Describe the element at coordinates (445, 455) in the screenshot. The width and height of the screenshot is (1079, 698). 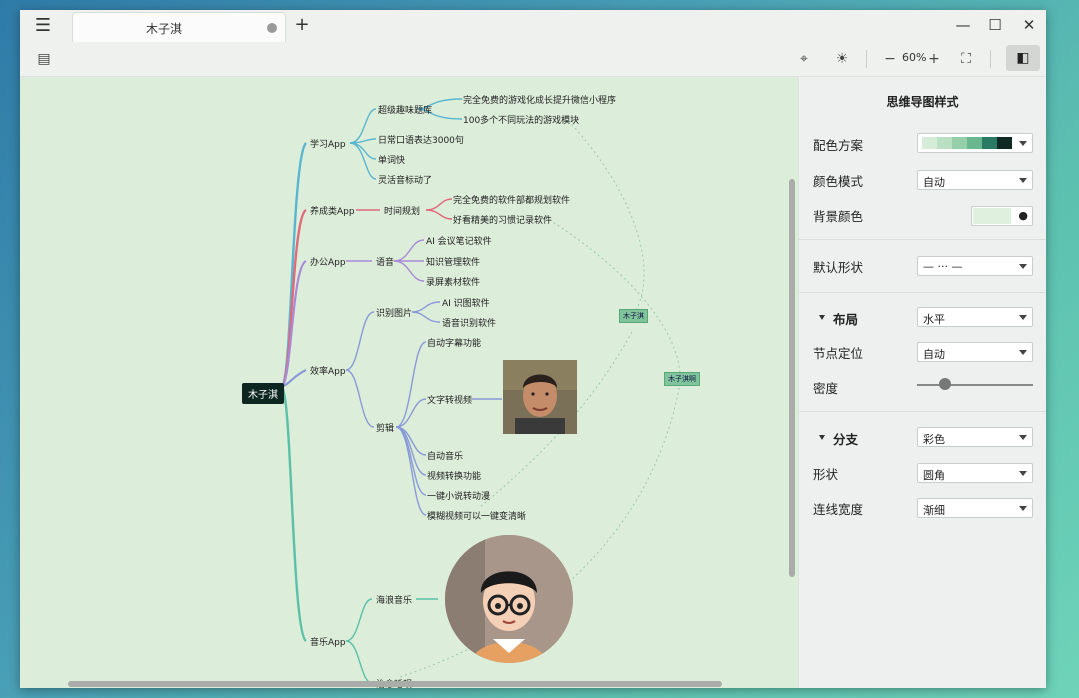
I see `node-effect-2c: 自动音乐` at that location.